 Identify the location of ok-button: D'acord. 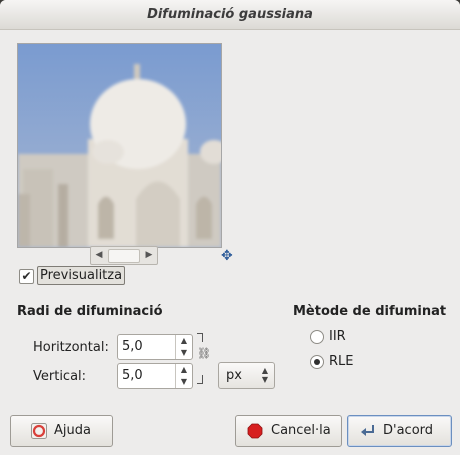
(399, 431).